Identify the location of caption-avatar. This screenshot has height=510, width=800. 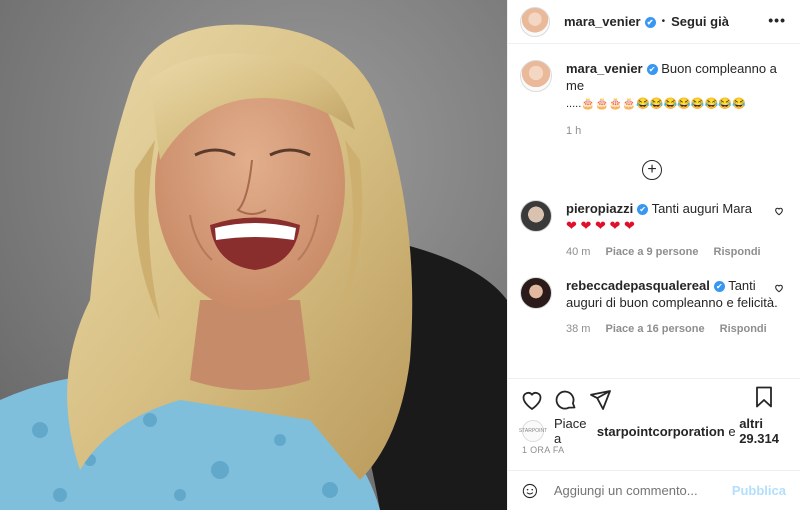
(536, 76).